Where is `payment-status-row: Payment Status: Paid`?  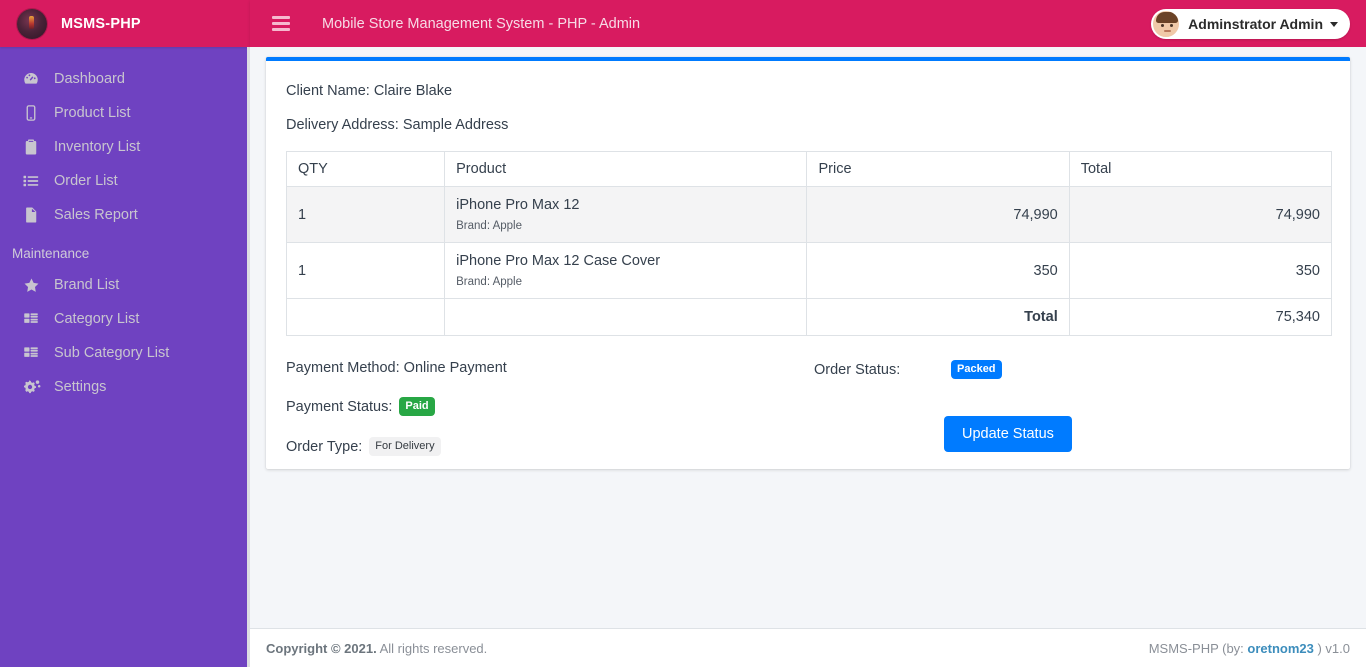
payment-status-row: Payment Status: Paid is located at coordinates (396, 406).